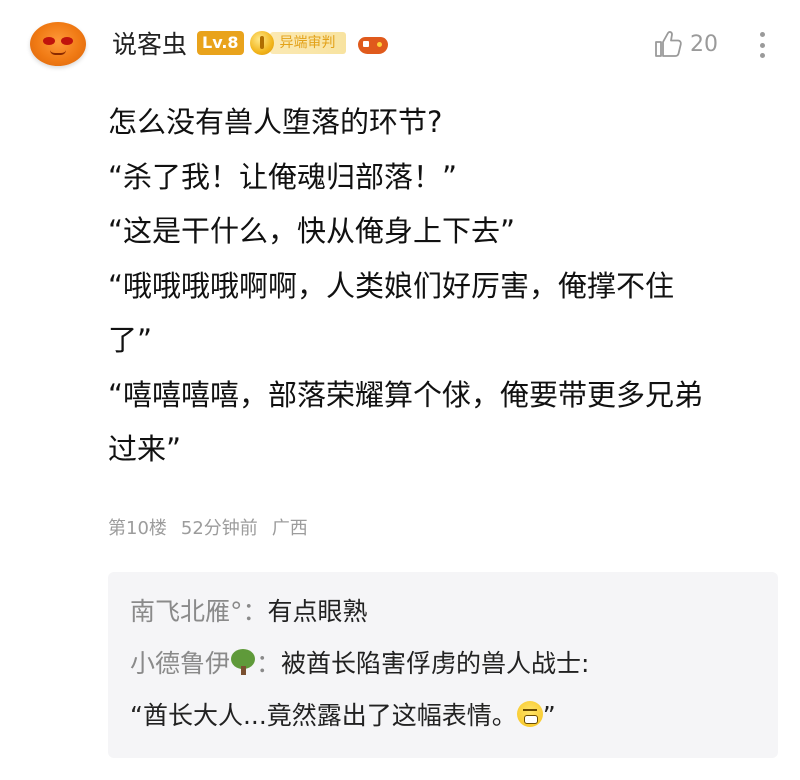 This screenshot has height=780, width=800. What do you see at coordinates (704, 44) in the screenshot?
I see `like-count: 20` at bounding box center [704, 44].